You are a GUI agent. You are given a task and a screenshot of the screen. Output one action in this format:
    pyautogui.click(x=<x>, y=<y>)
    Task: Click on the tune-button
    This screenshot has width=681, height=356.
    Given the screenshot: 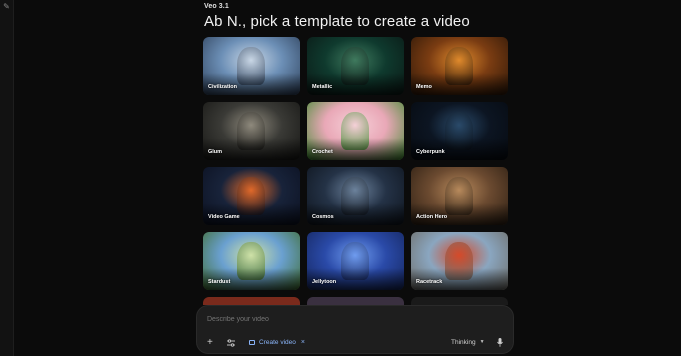 What is the action you would take?
    pyautogui.click(x=232, y=342)
    